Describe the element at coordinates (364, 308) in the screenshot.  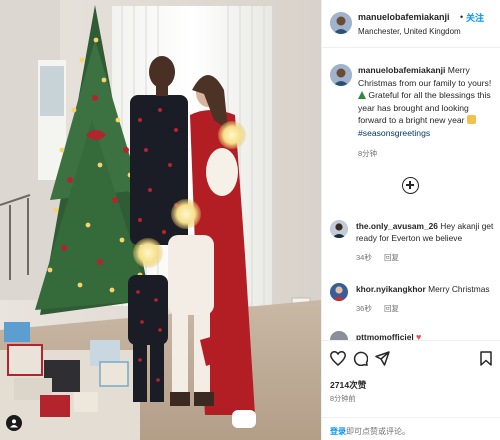
I see `comment-time: 36秒` at that location.